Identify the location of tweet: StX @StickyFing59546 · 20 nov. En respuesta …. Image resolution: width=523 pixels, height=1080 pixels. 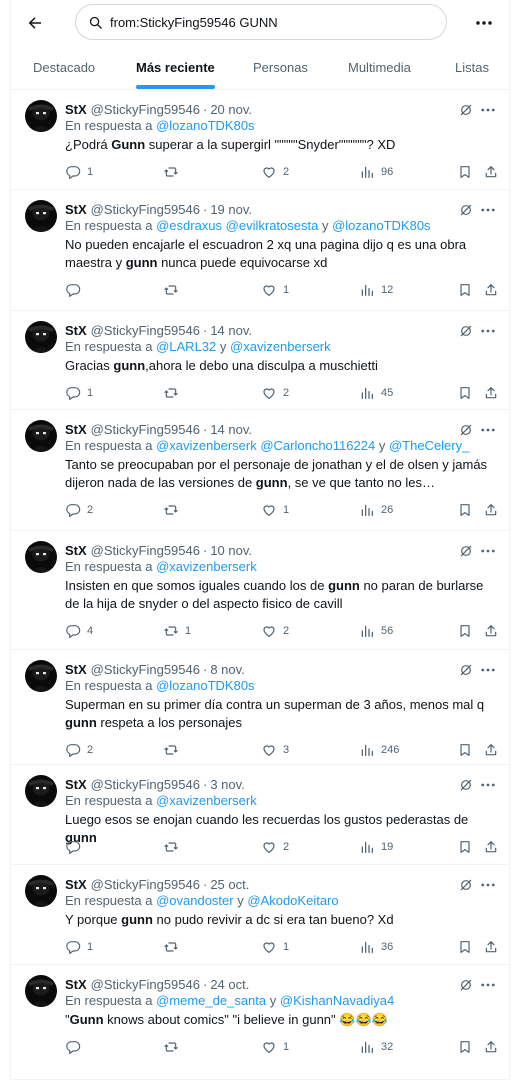
(260, 140).